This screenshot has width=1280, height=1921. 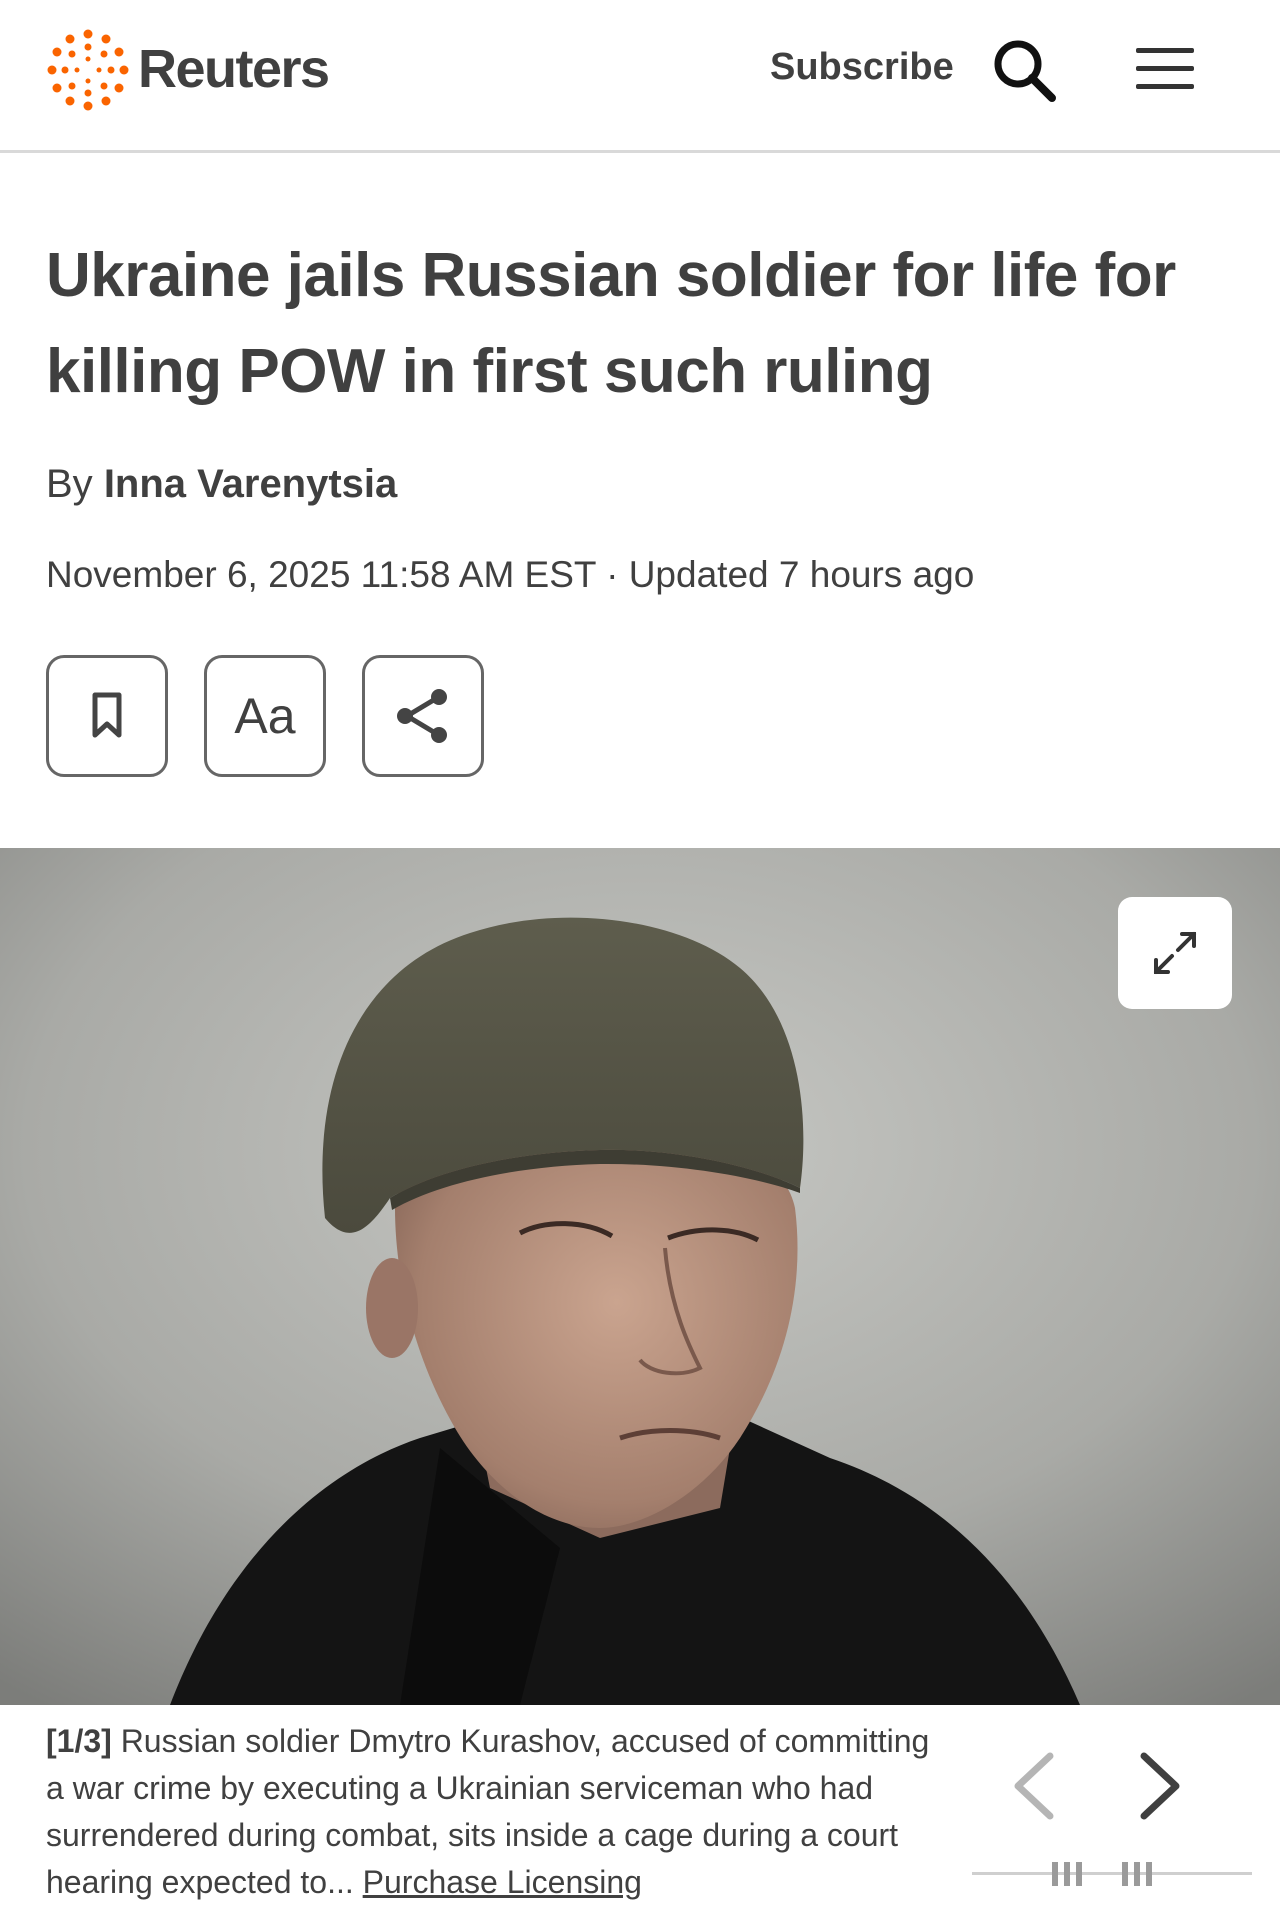 I want to click on expand-icon, so click(x=1175, y=953).